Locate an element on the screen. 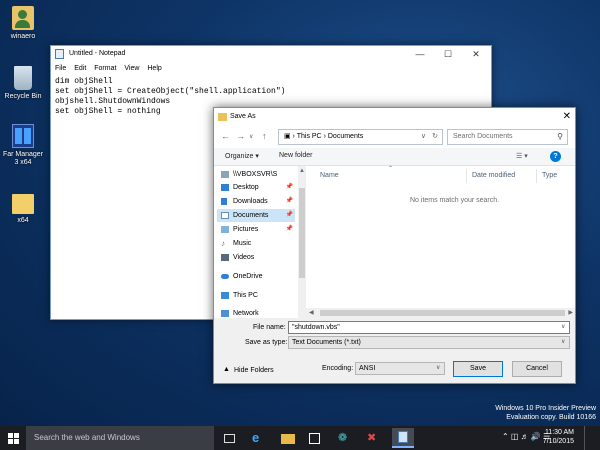 The image size is (600, 450). desktop-icon-far-manager: Far Manager 3 x64 is located at coordinates (23, 145).